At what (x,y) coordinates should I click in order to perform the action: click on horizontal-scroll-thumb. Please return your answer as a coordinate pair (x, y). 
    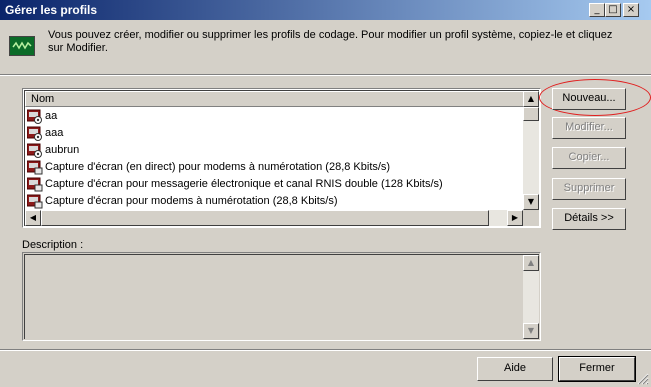
    Looking at the image, I should click on (265, 218).